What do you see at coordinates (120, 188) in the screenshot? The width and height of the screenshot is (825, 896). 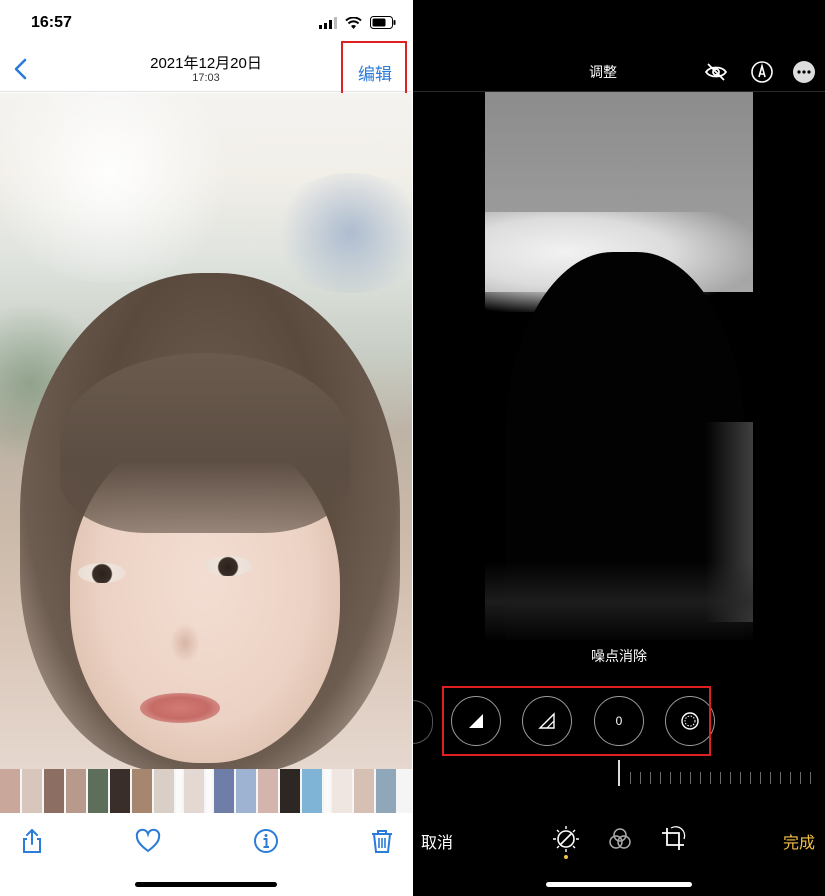 I see `photo-bg-glow` at bounding box center [120, 188].